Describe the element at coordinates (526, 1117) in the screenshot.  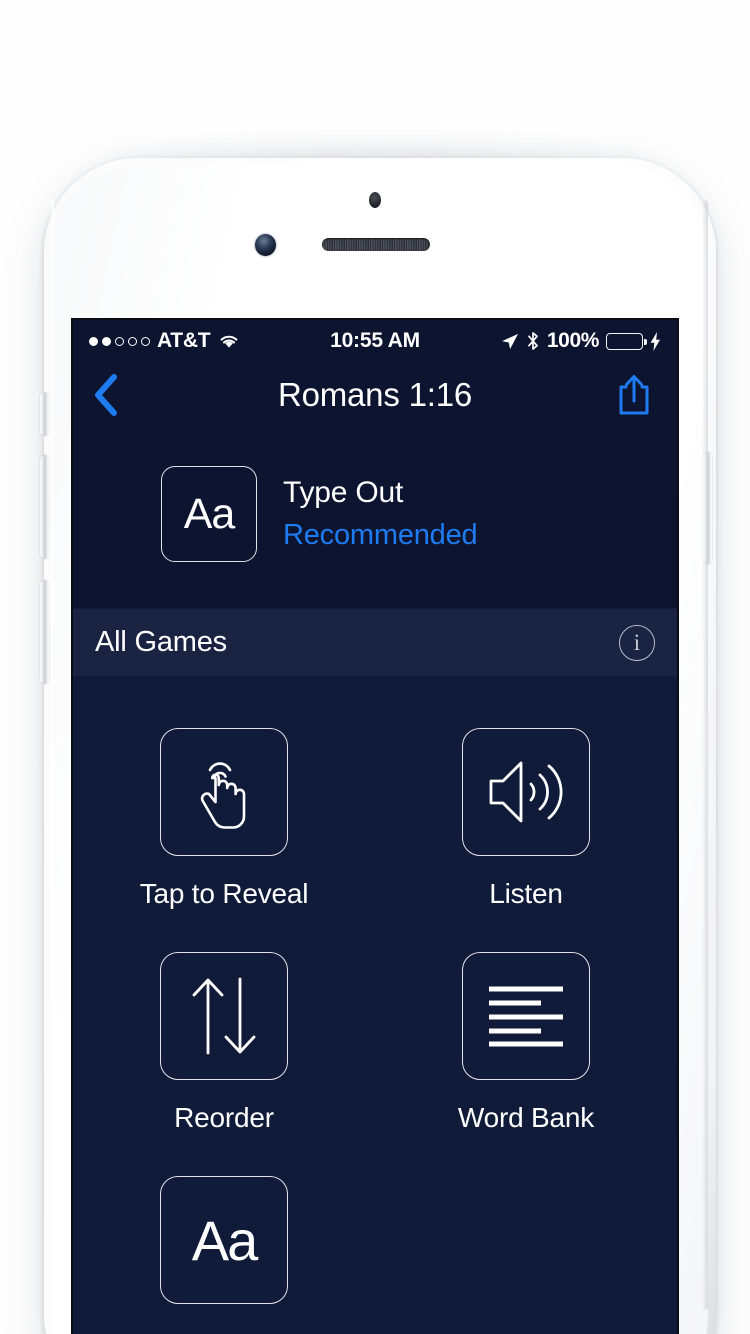
I see `game-label: Word Bank` at that location.